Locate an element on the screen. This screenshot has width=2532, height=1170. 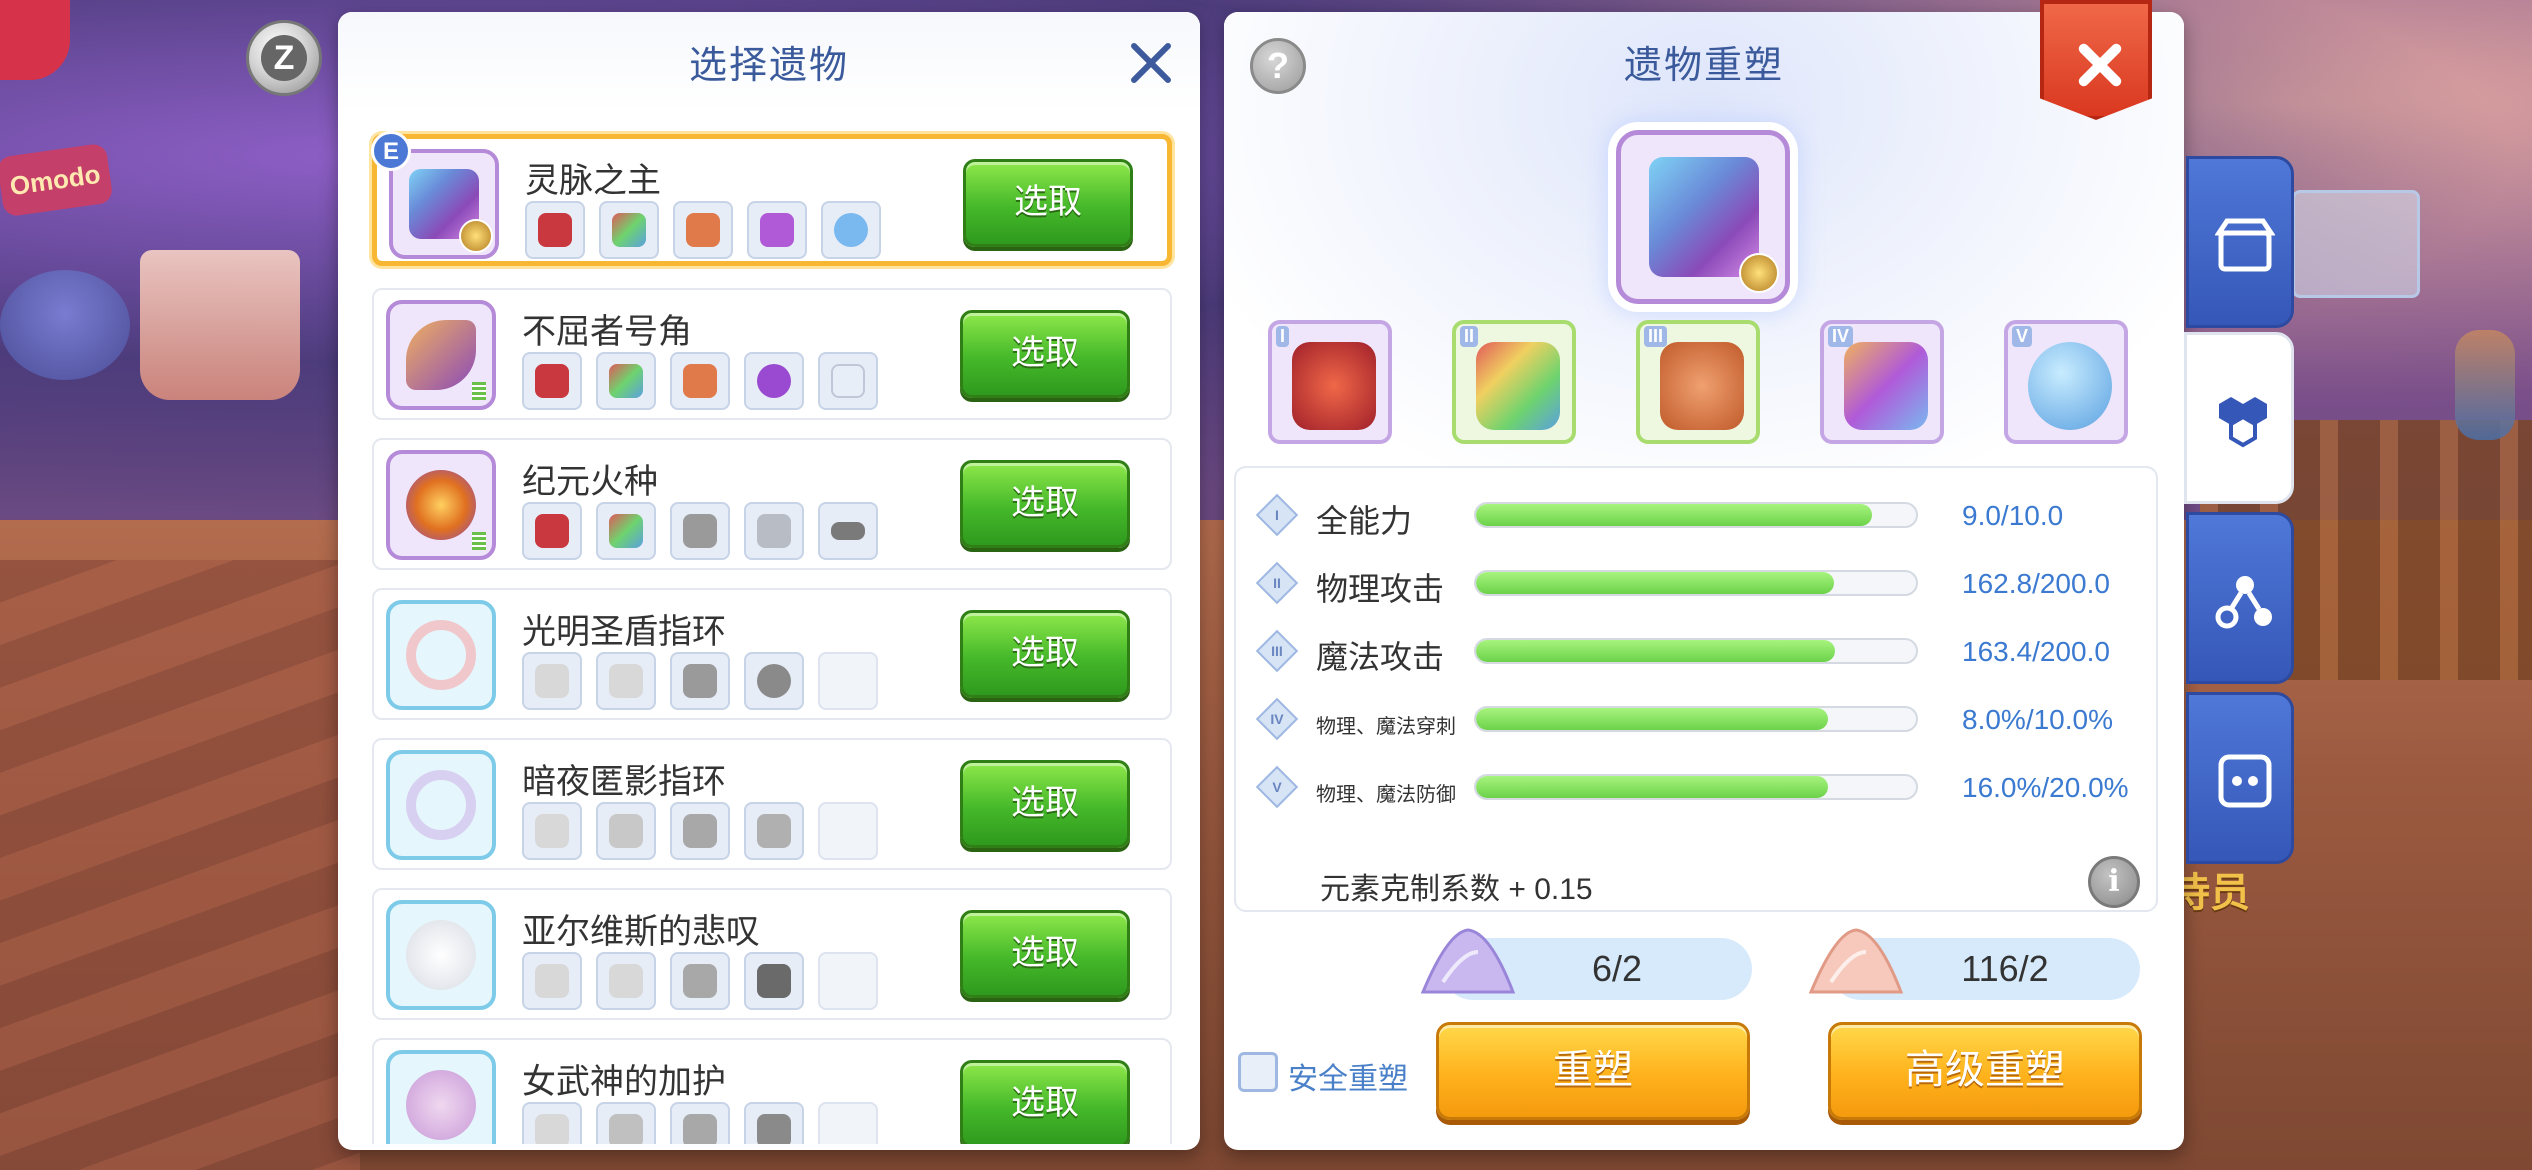
helmet-slot-icon is located at coordinates (552, 381).